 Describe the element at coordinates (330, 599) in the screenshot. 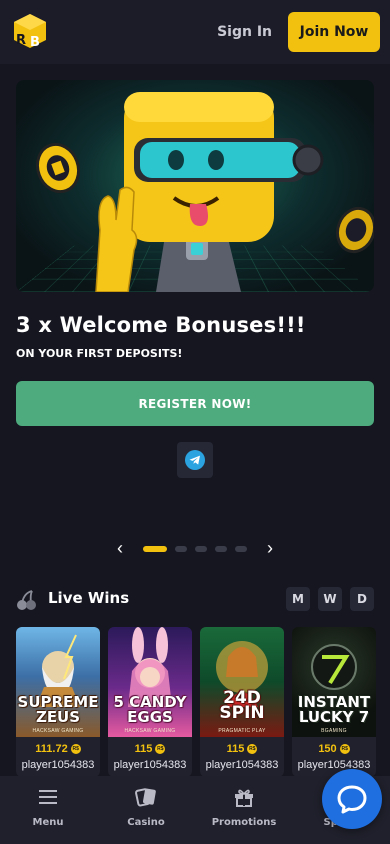

I see `filter-week-button: W` at that location.